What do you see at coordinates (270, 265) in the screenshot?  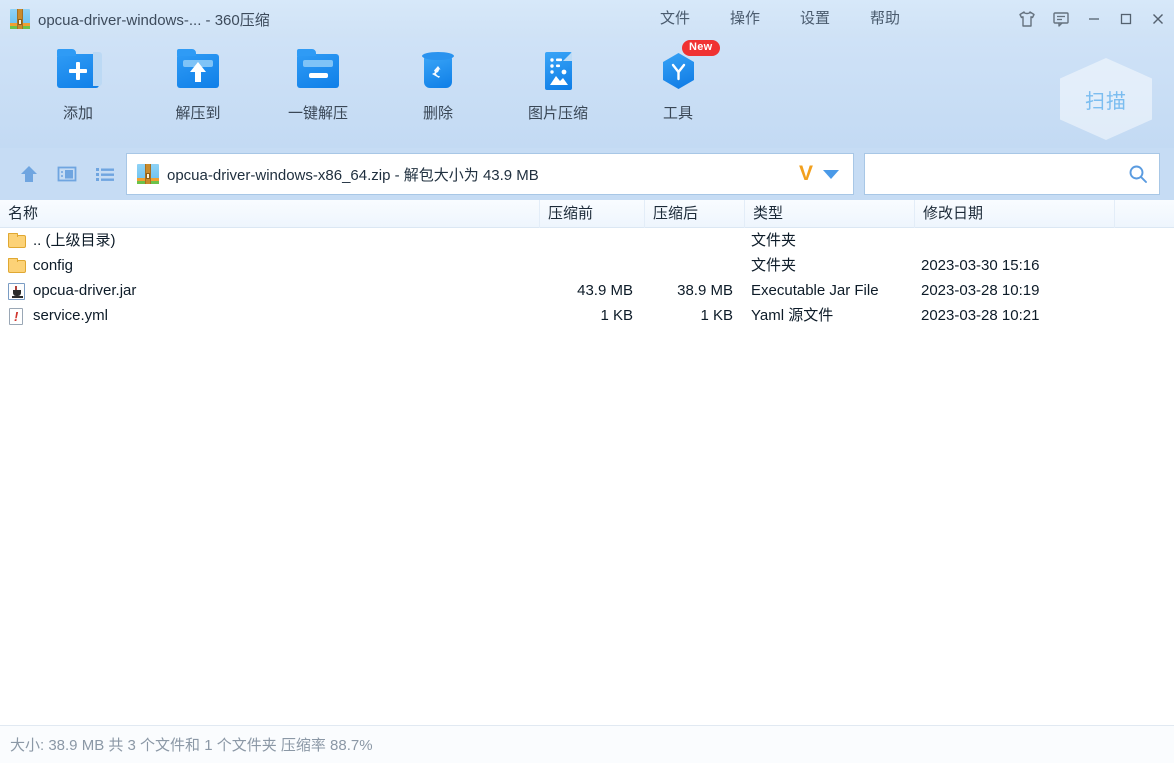 I see `file-name-cell: config` at bounding box center [270, 265].